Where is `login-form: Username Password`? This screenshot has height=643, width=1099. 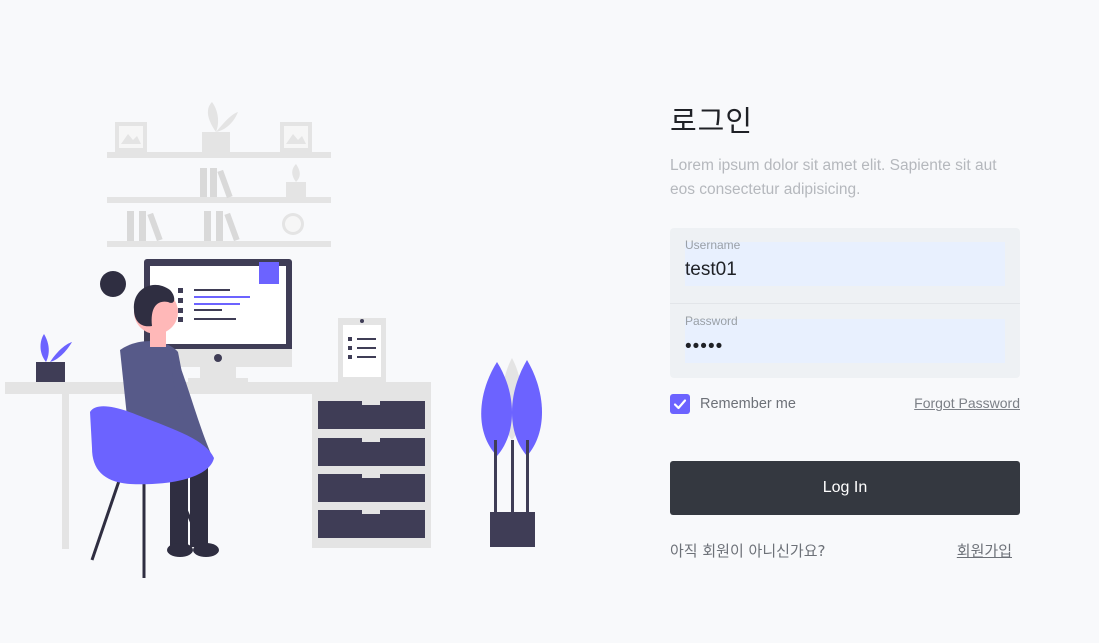 login-form: Username Password is located at coordinates (845, 303).